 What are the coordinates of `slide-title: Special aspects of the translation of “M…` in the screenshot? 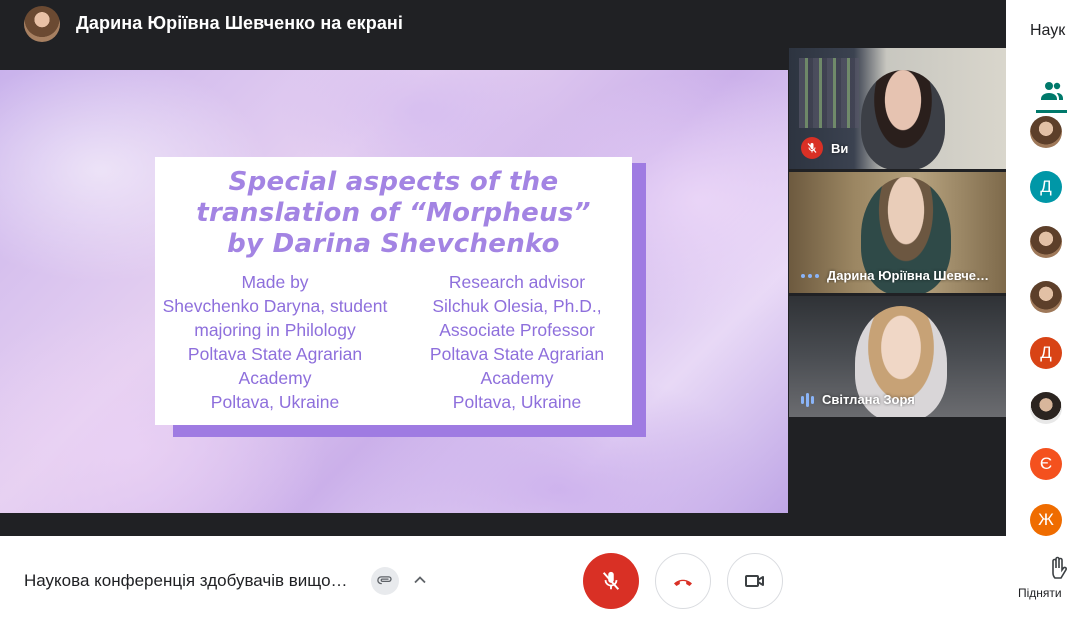 It's located at (393, 213).